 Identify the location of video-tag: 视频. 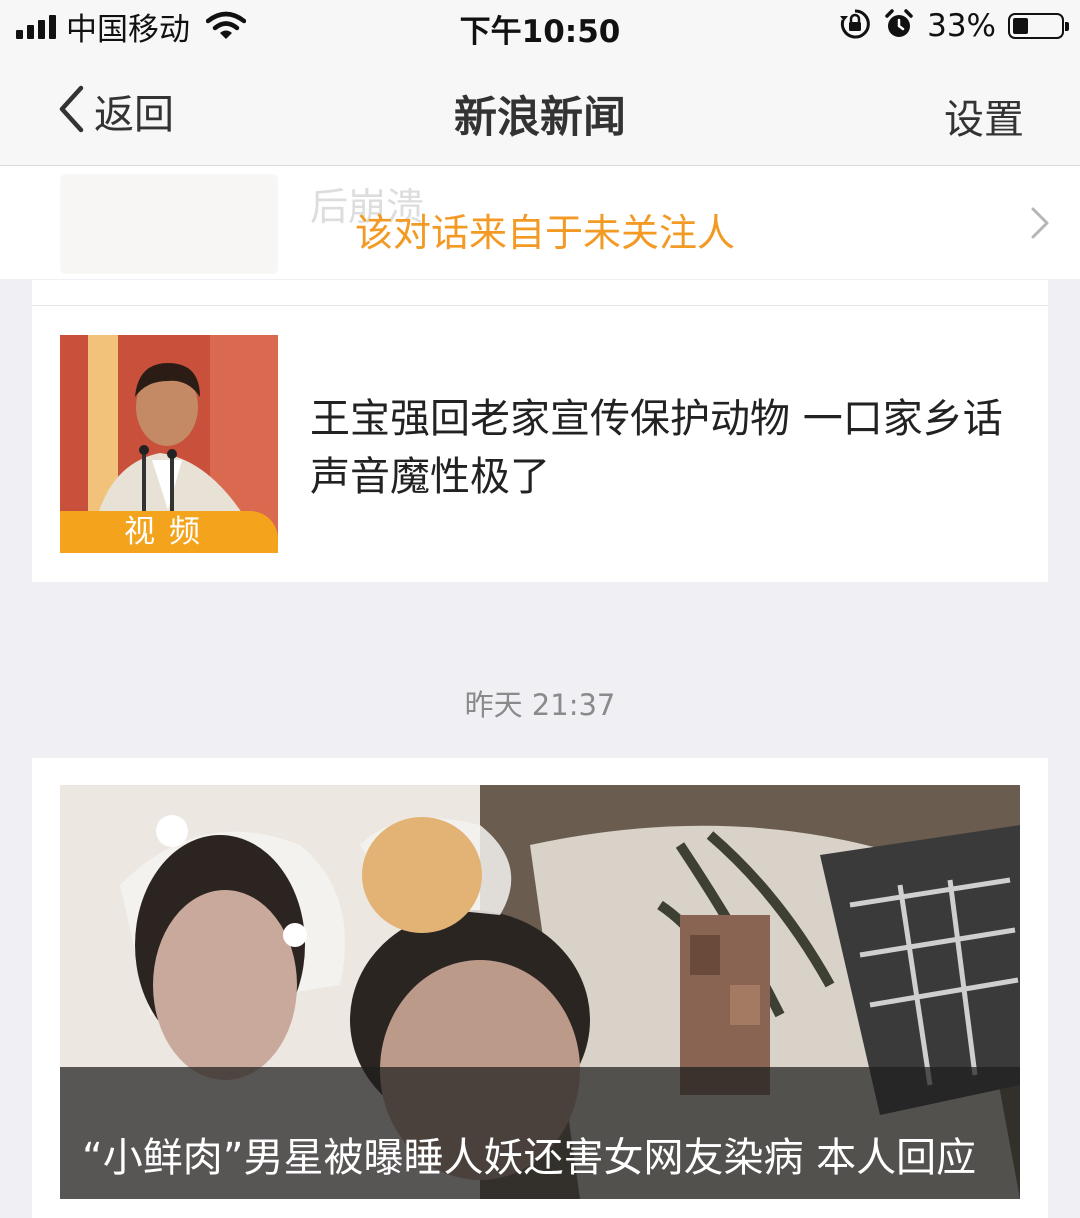
(169, 532).